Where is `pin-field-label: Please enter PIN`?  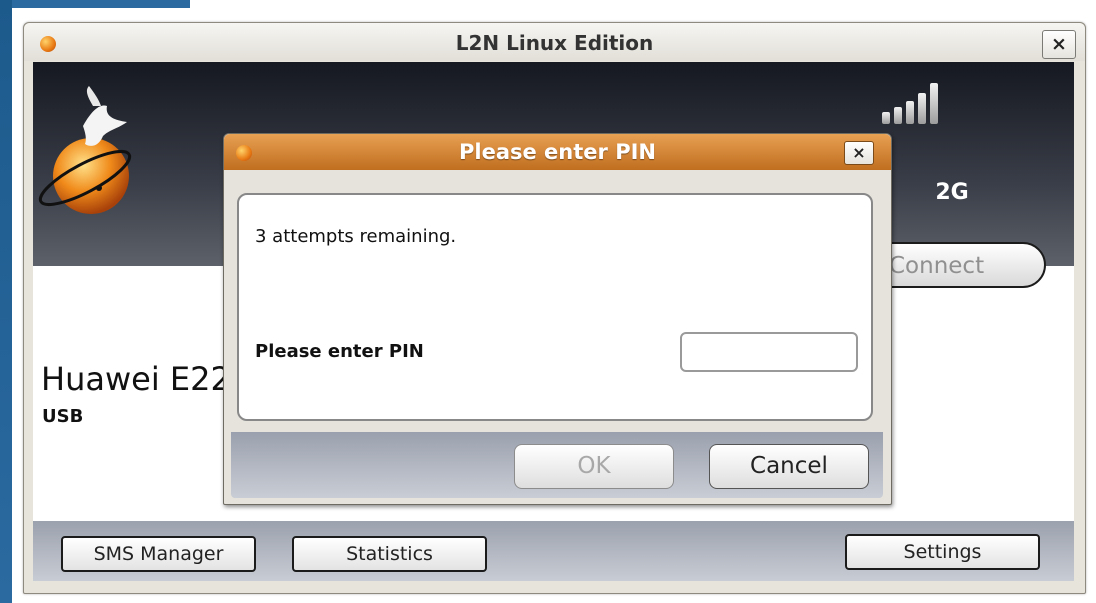 pin-field-label: Please enter PIN is located at coordinates (339, 351).